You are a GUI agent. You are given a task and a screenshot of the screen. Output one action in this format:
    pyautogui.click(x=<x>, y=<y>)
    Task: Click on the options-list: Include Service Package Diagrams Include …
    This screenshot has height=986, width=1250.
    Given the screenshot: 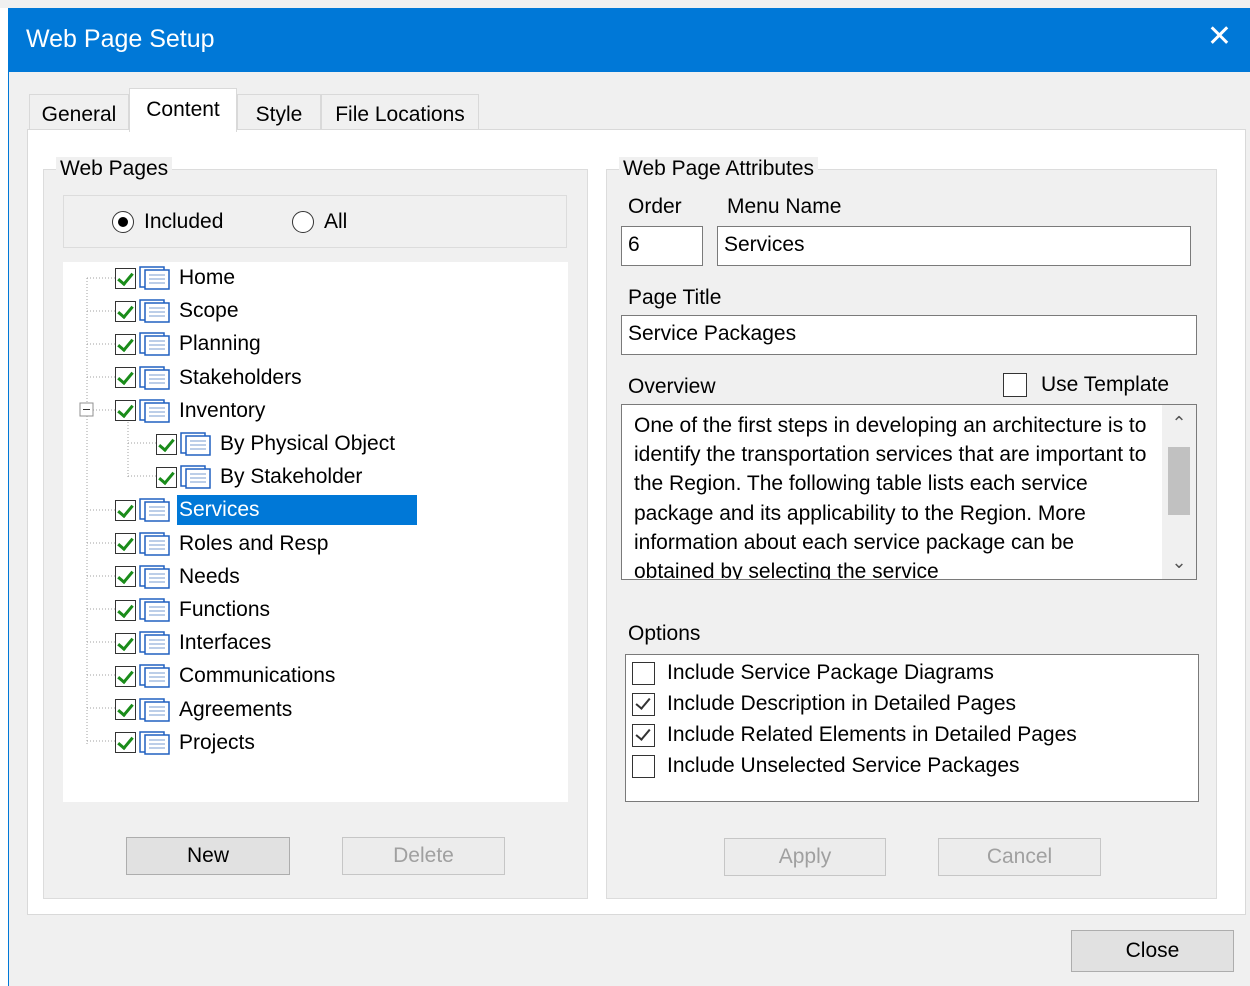 What is the action you would take?
    pyautogui.click(x=912, y=728)
    